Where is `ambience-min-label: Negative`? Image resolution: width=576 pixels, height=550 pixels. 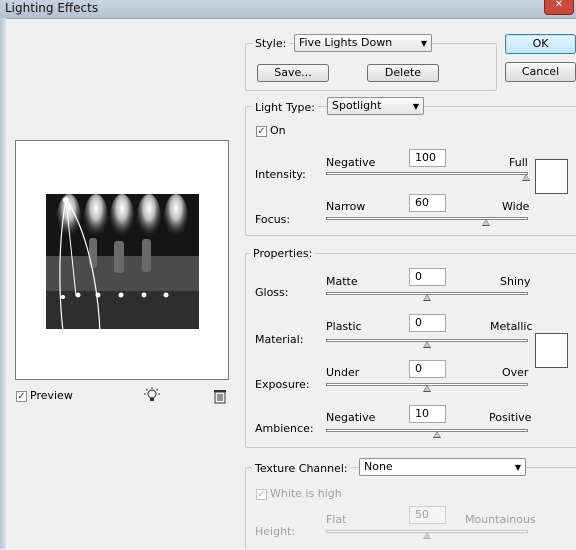
ambience-min-label: Negative is located at coordinates (351, 417).